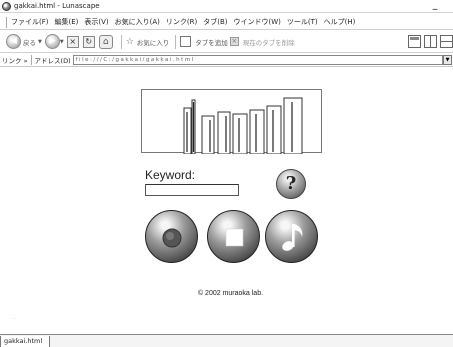 The height and width of the screenshot is (347, 453). I want to click on menu-tools: ツール(T), so click(302, 22).